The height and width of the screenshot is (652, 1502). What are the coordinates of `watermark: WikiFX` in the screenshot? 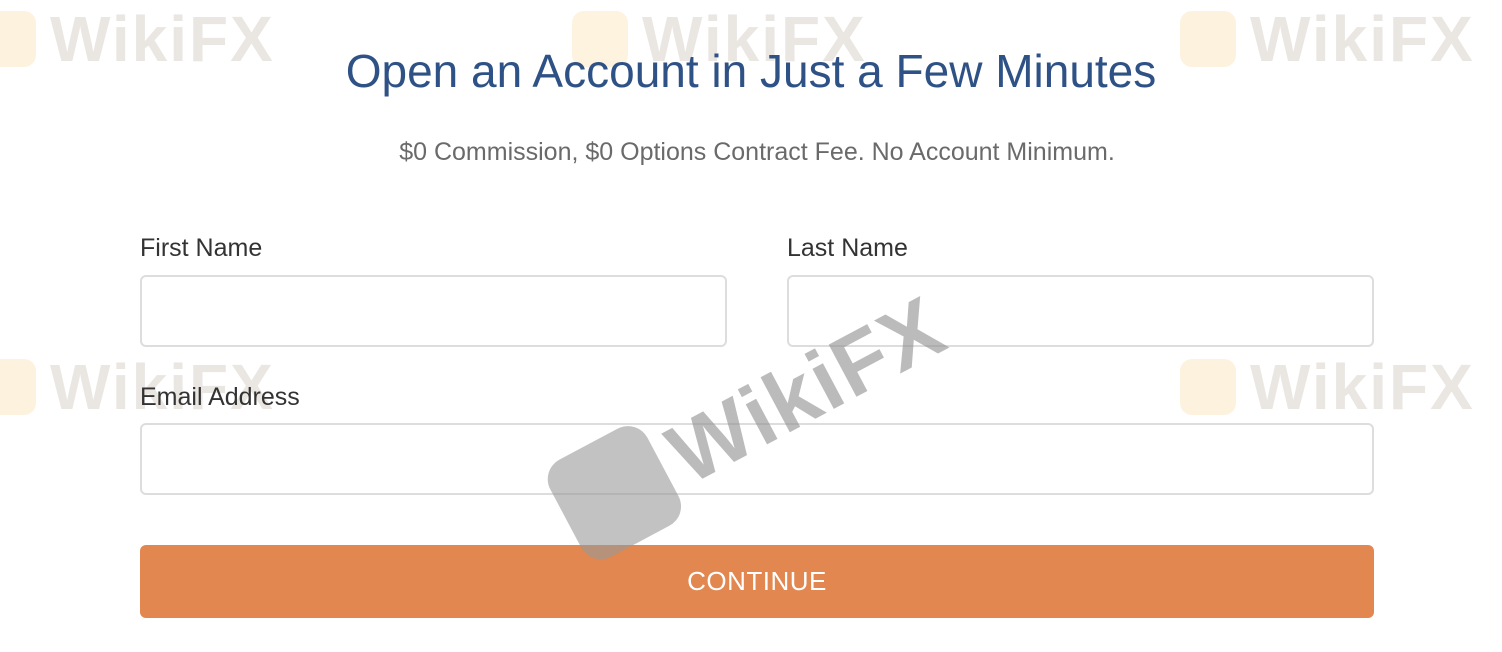 It's located at (1327, 387).